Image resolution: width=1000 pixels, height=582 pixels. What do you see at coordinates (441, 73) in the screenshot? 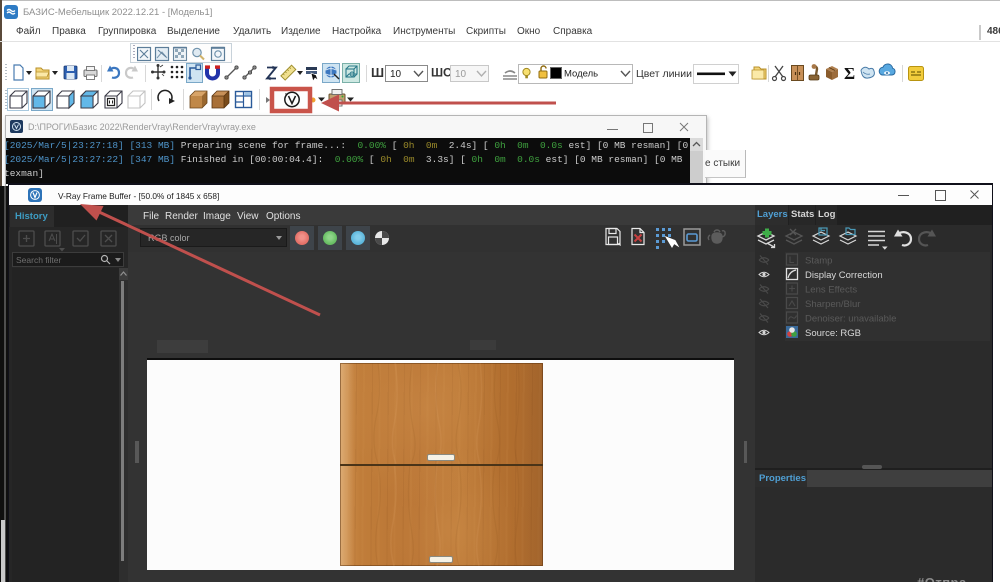
I see `svg-text: ШС` at bounding box center [441, 73].